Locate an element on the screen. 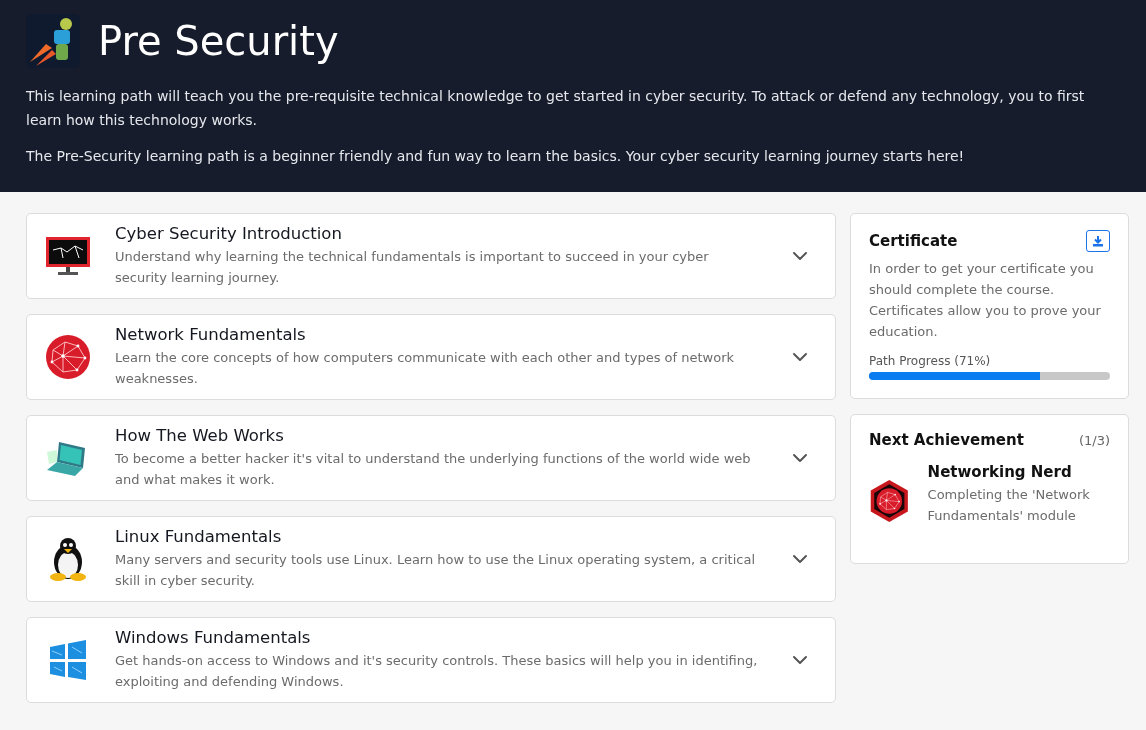 The image size is (1146, 730). download-button is located at coordinates (1098, 241).